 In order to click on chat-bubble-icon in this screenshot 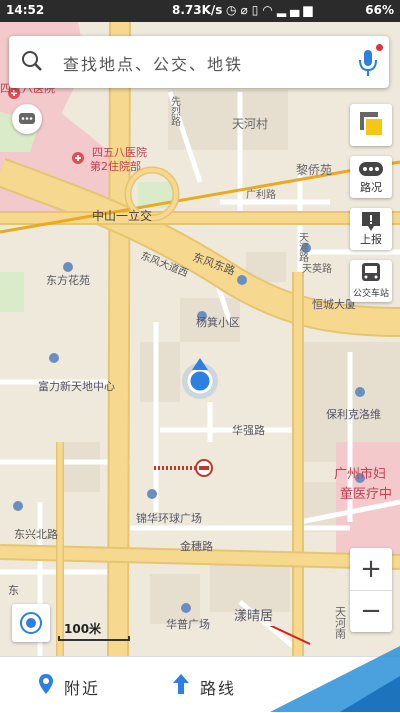, I will do `click(27, 118)`.